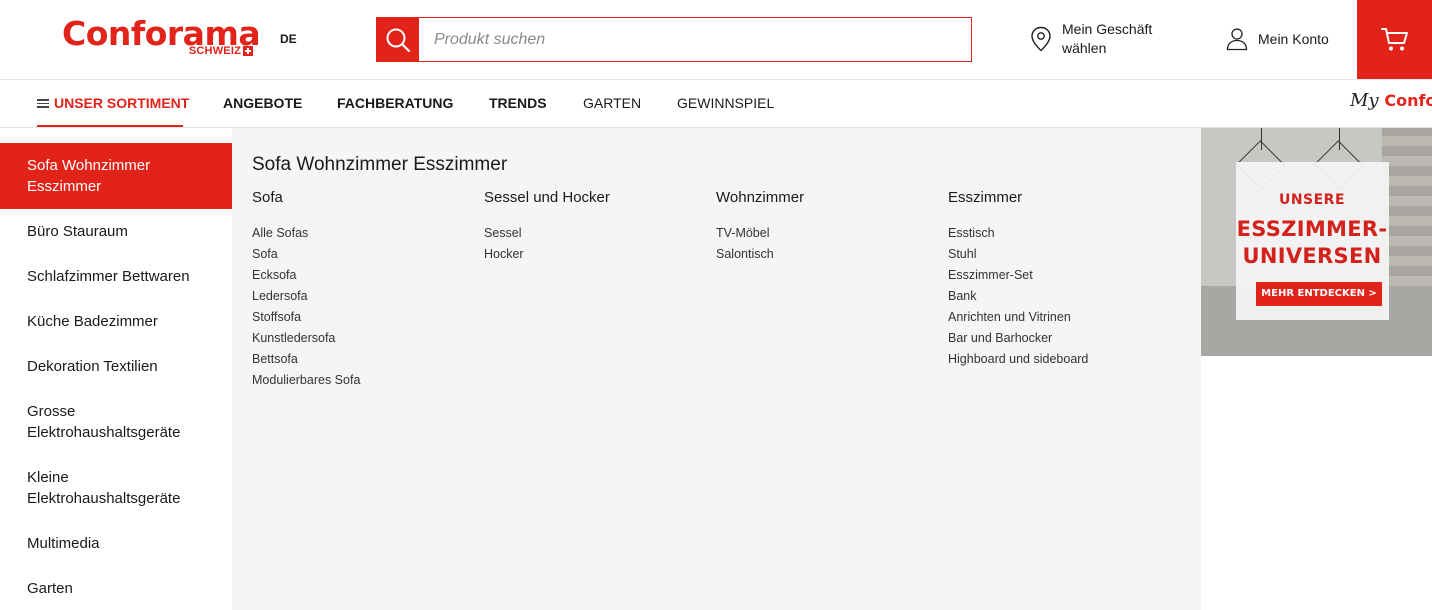  I want to click on banner-cta-button: MEHR ENTDECKEN >, so click(1319, 294).